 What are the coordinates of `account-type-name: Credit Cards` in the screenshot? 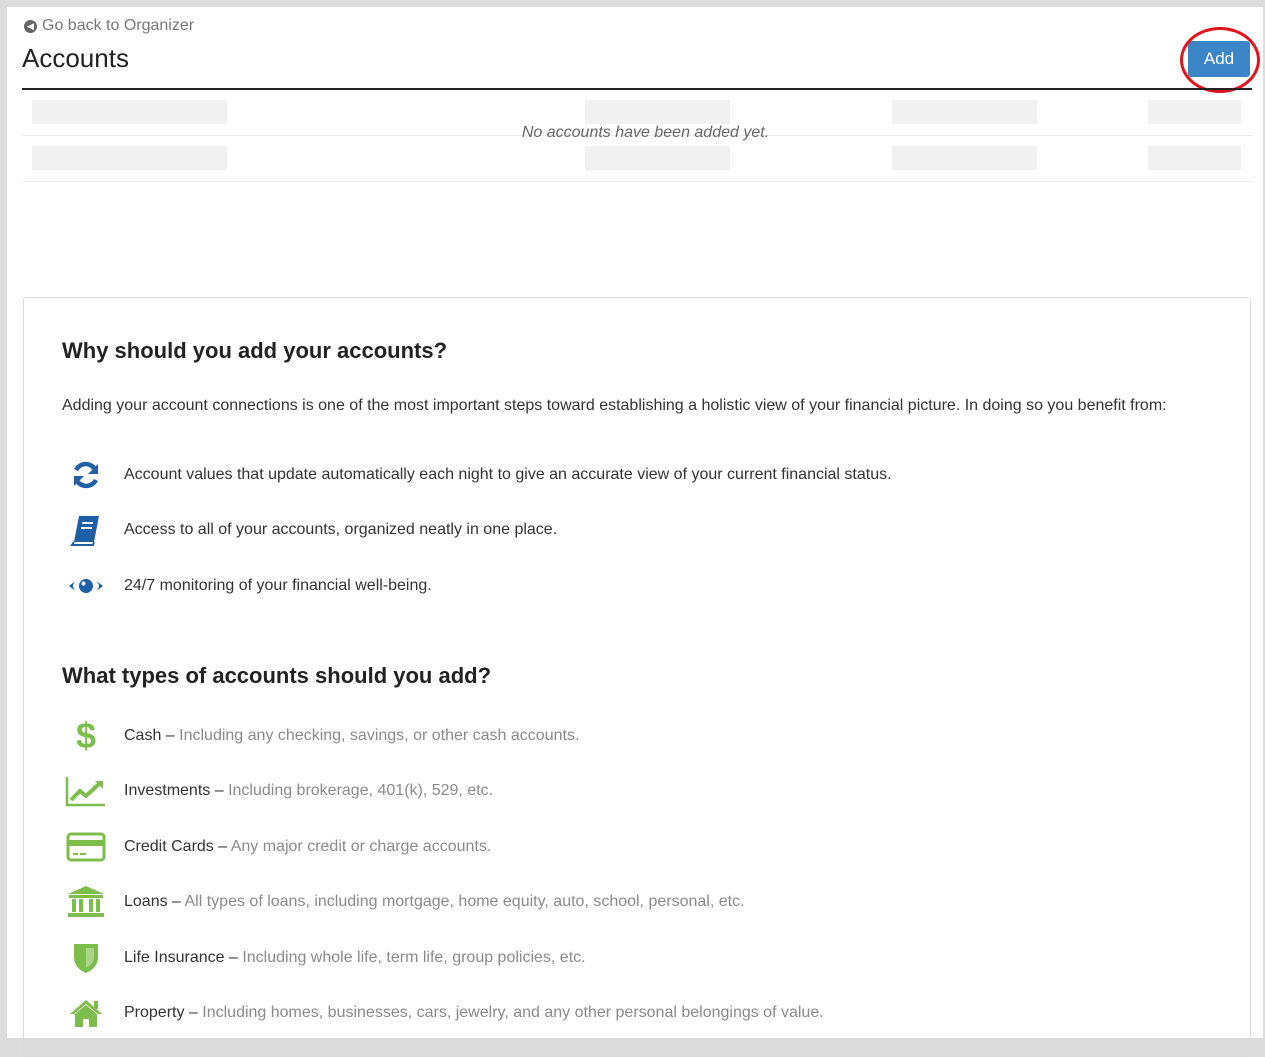 It's located at (169, 846).